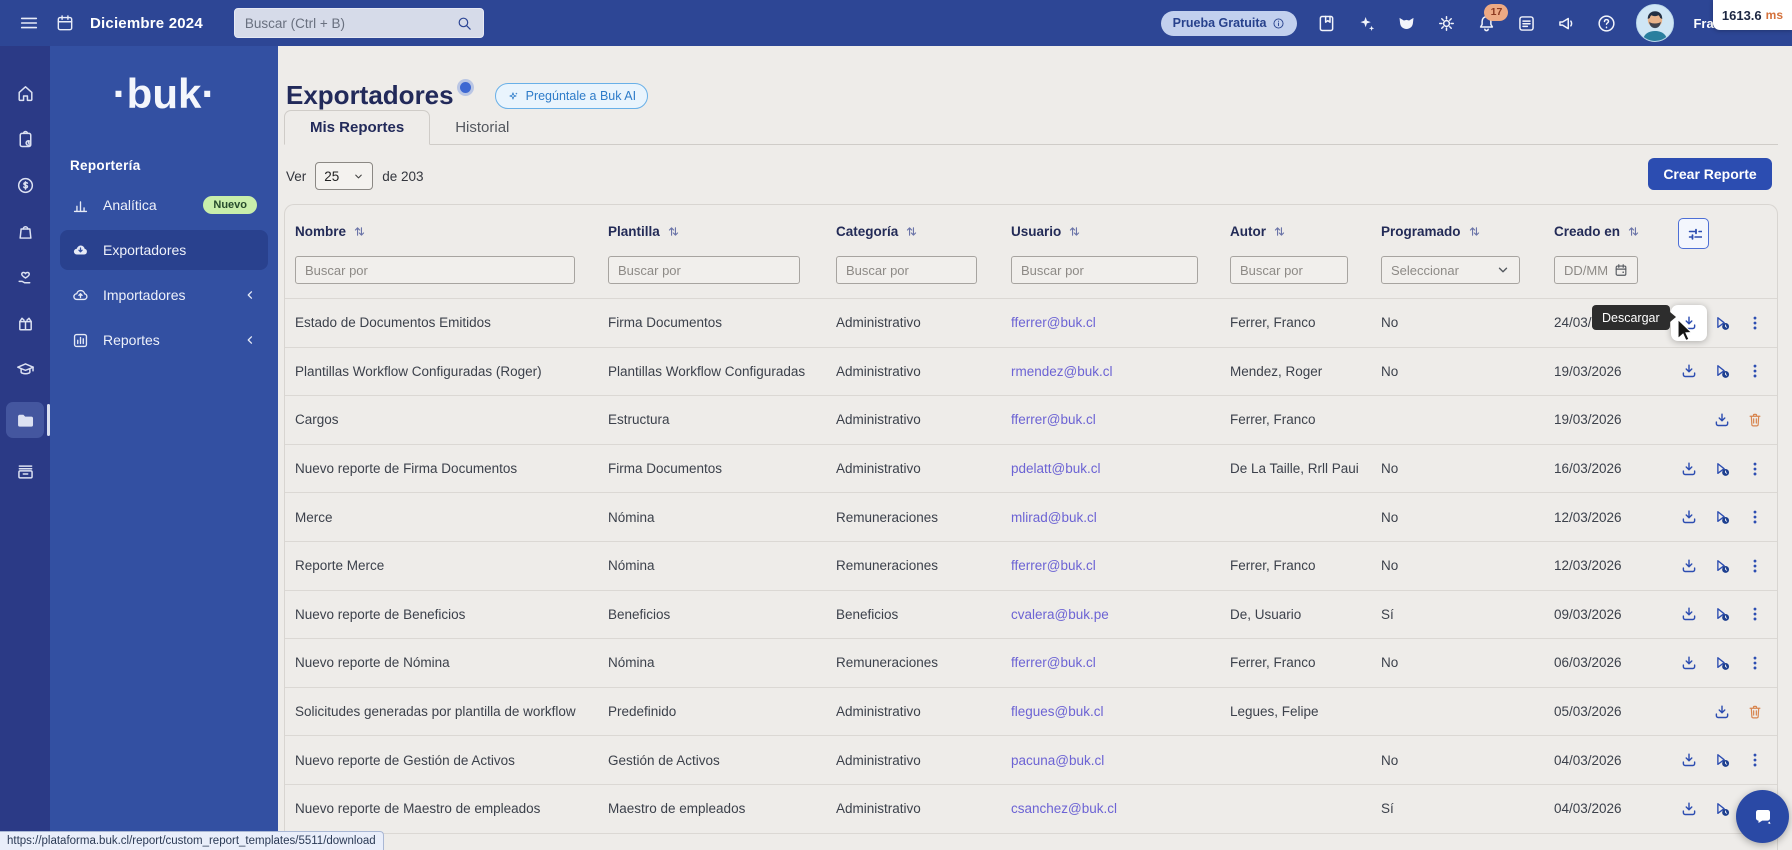 Image resolution: width=1792 pixels, height=850 pixels. What do you see at coordinates (164, 340) in the screenshot?
I see `sidebar-item-reportes: Reportes` at bounding box center [164, 340].